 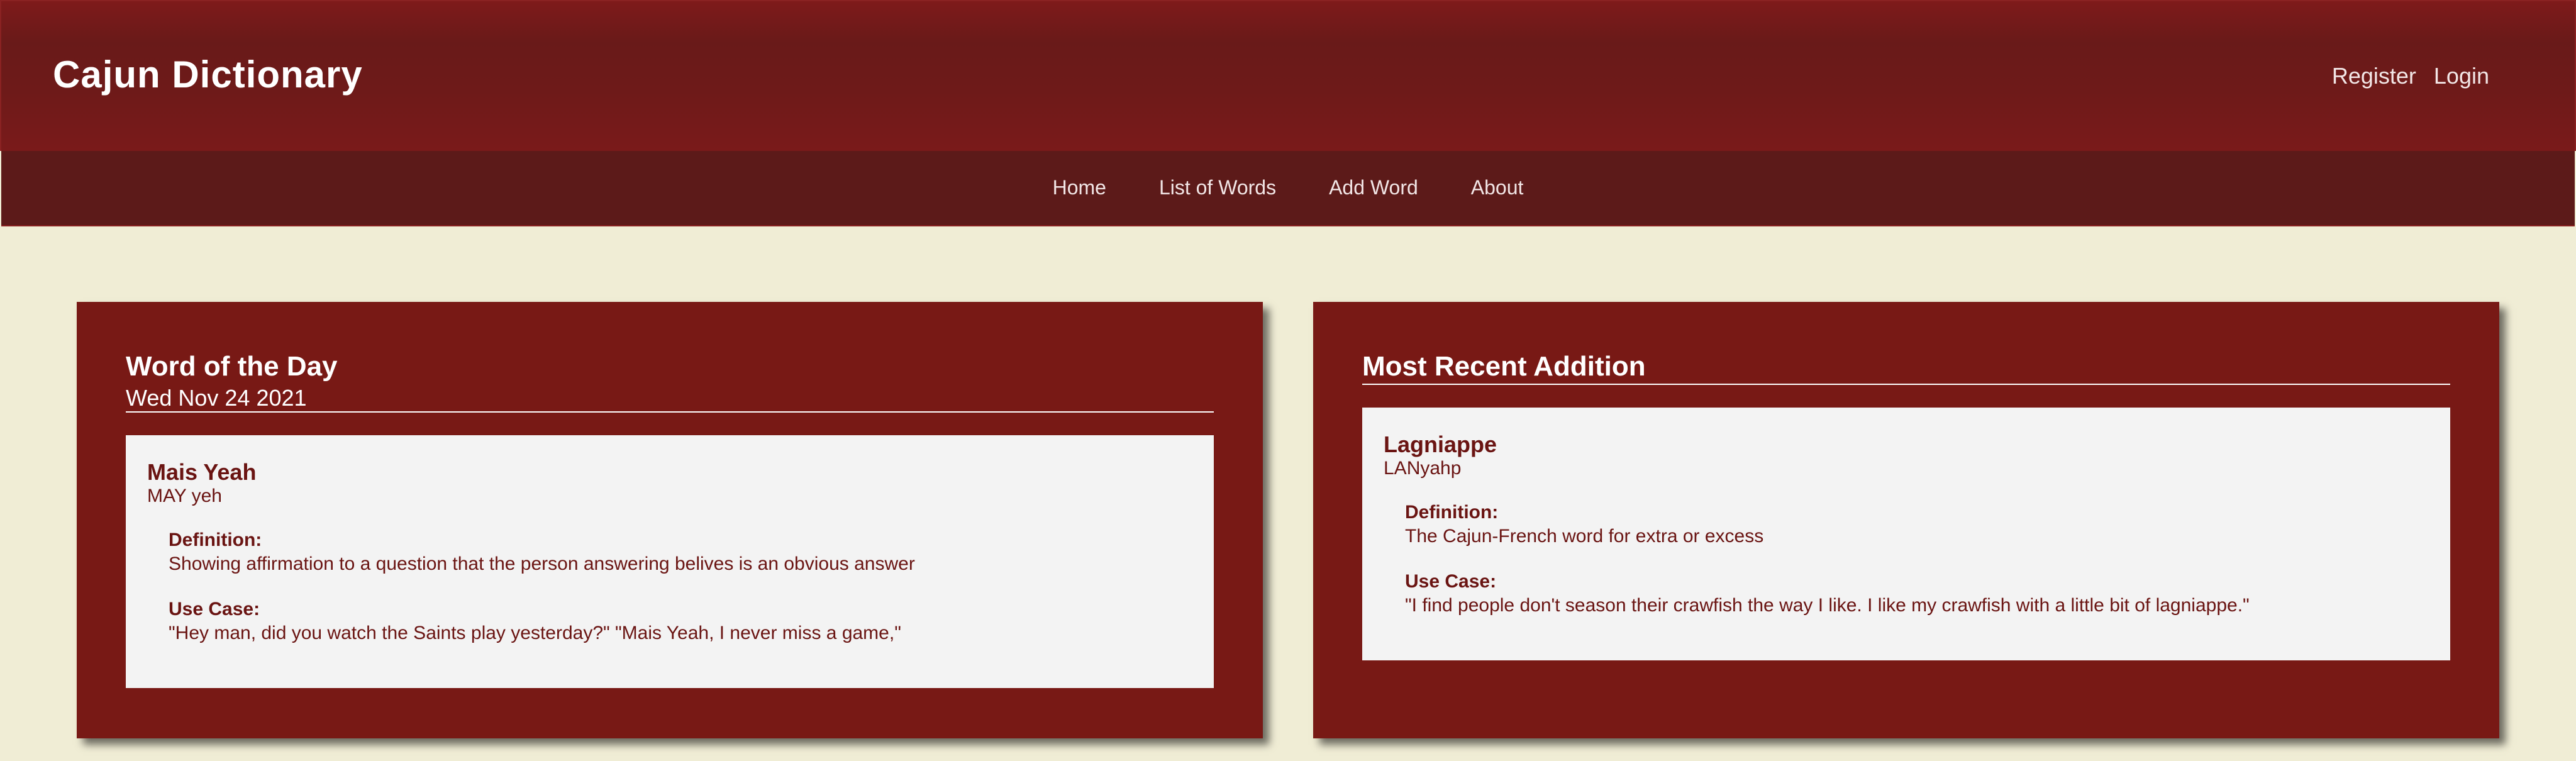 I want to click on nav-home: Home, so click(x=1079, y=187).